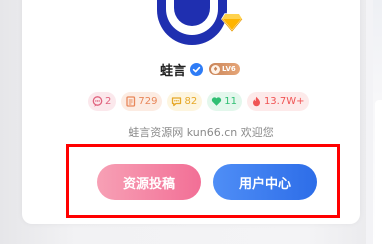 This screenshot has height=244, width=382. What do you see at coordinates (284, 101) in the screenshot?
I see `stat-heat-value: 13.7W+` at bounding box center [284, 101].